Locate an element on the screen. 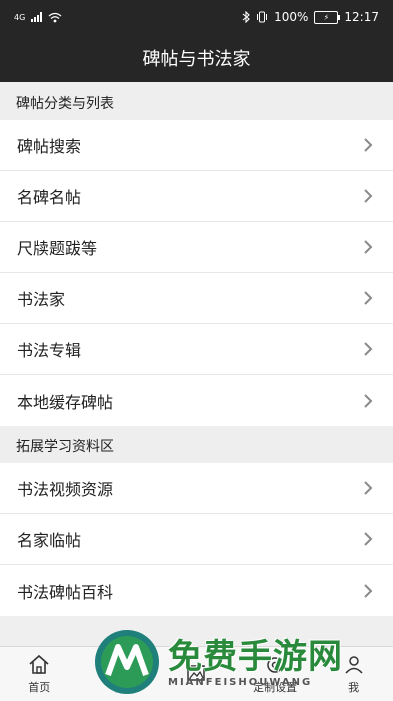 This screenshot has width=393, height=701. menu-item-label: 书法视频资源 is located at coordinates (65, 489).